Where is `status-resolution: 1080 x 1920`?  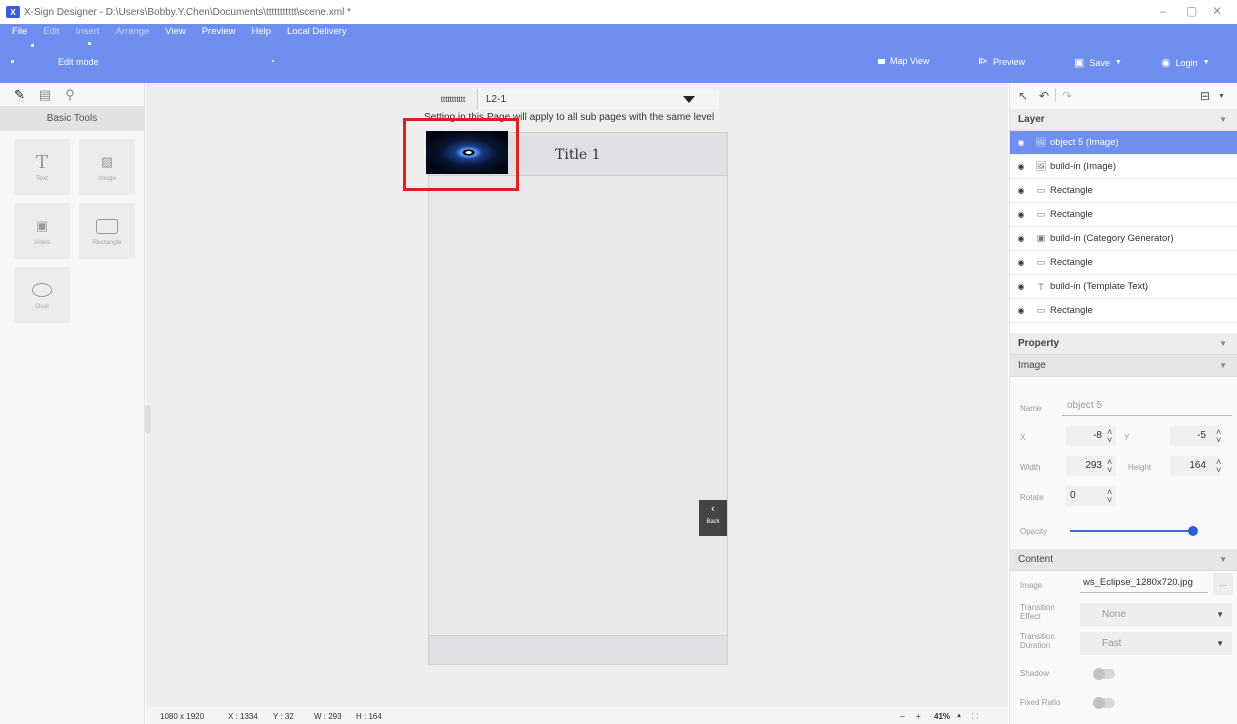
status-resolution: 1080 x 1920 is located at coordinates (182, 716).